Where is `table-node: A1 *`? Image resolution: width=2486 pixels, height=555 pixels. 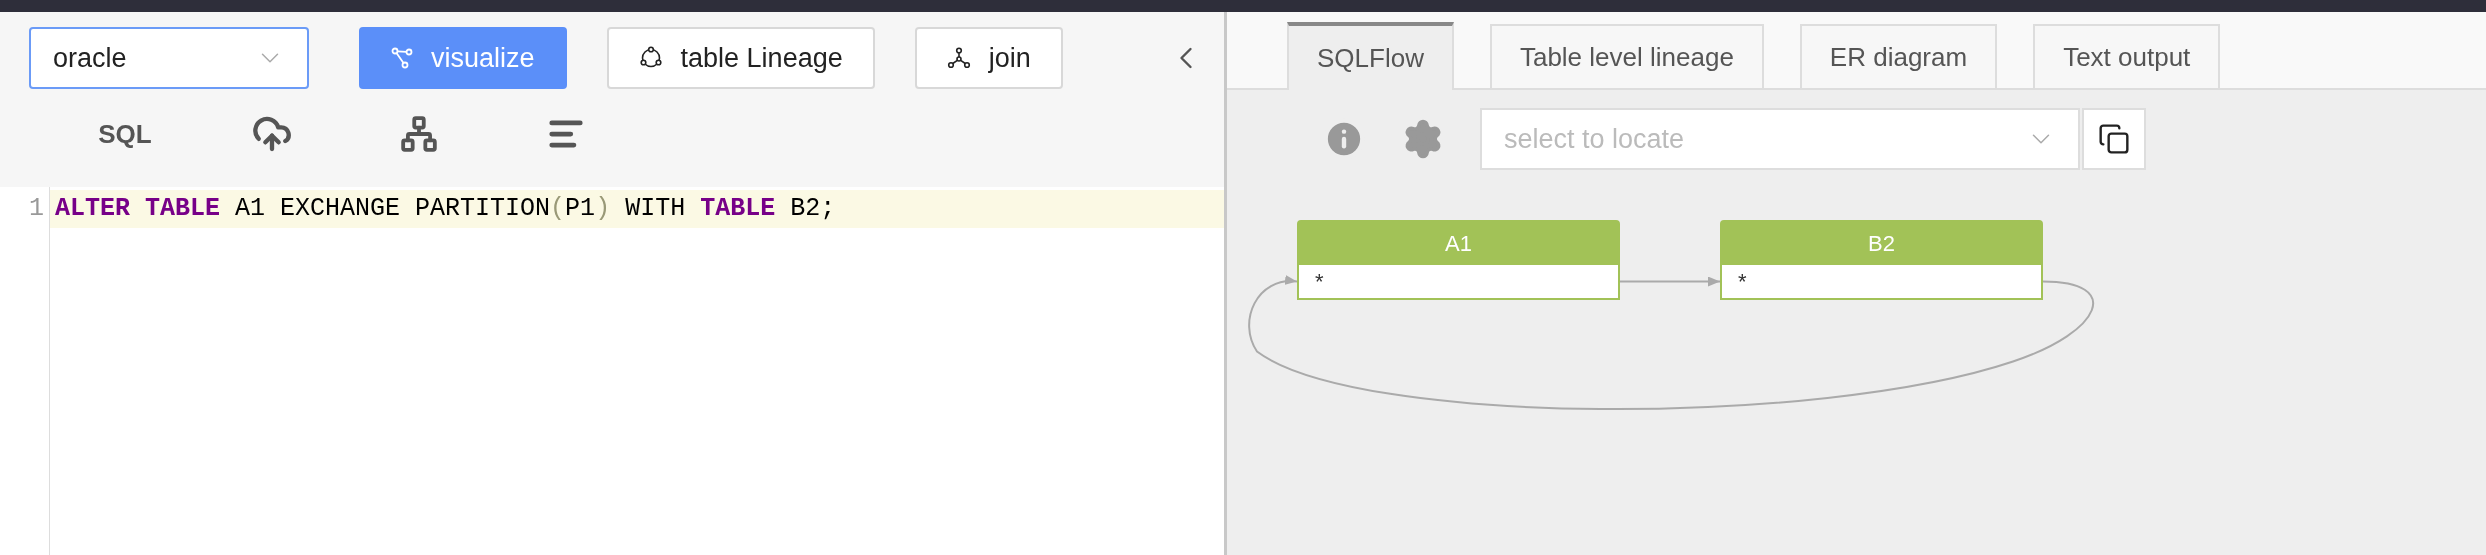 table-node: A1 * is located at coordinates (1458, 260).